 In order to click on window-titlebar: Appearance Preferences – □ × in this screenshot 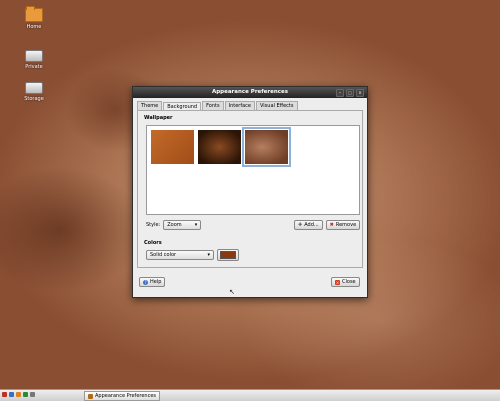, I will do `click(250, 92)`.